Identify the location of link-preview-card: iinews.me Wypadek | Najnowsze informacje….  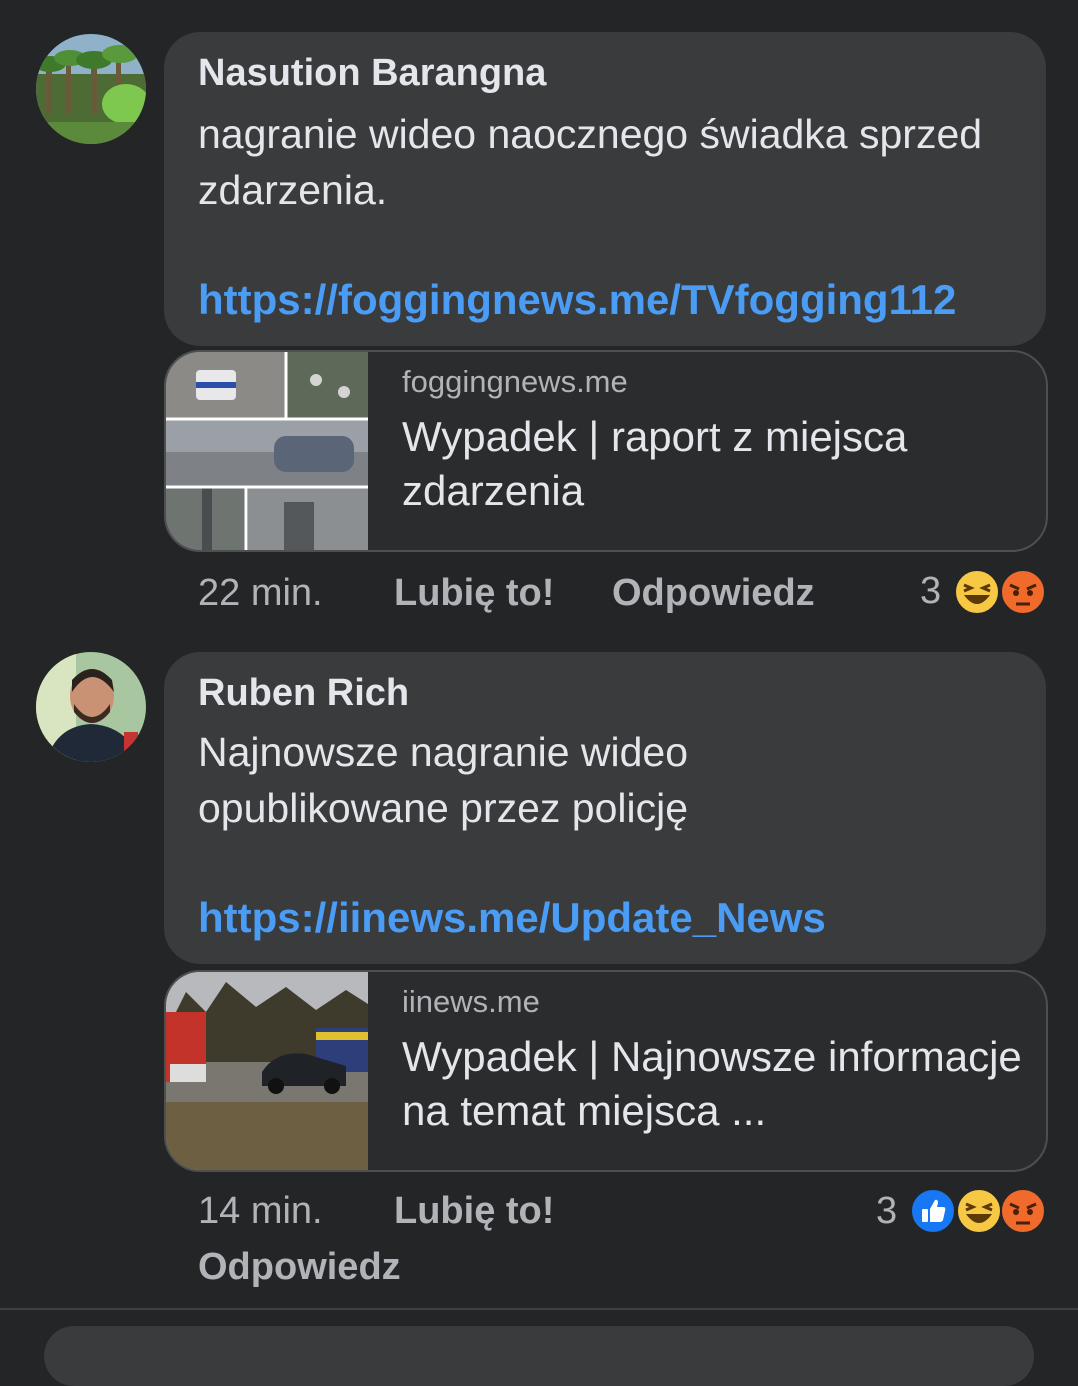
(606, 1071).